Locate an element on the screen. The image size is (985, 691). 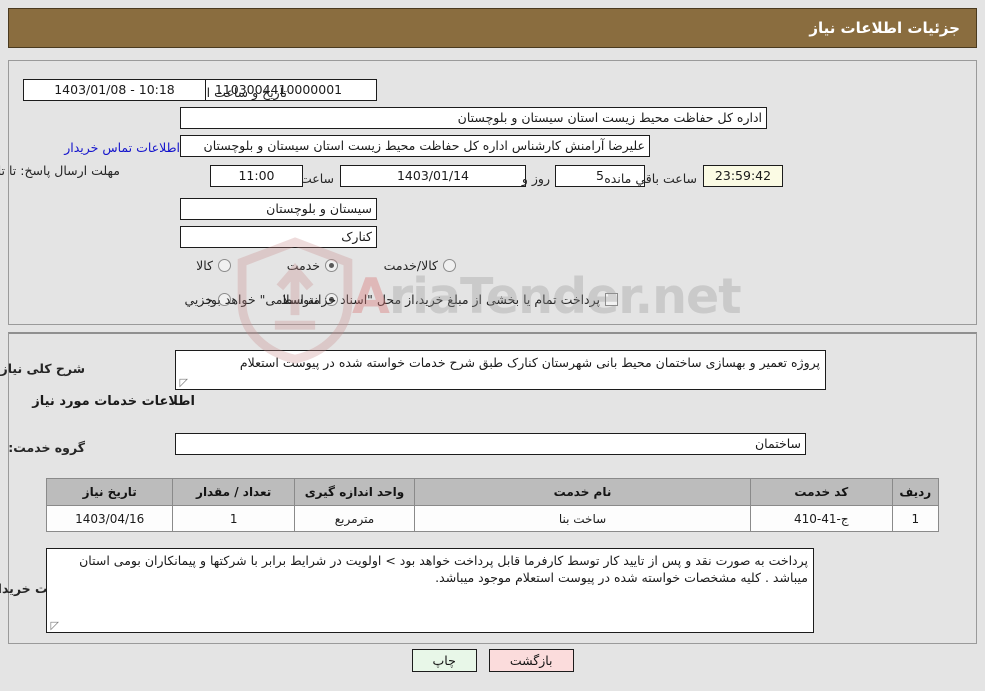
th-unit: واحد اندازه گیری is located at coordinates (354, 492).